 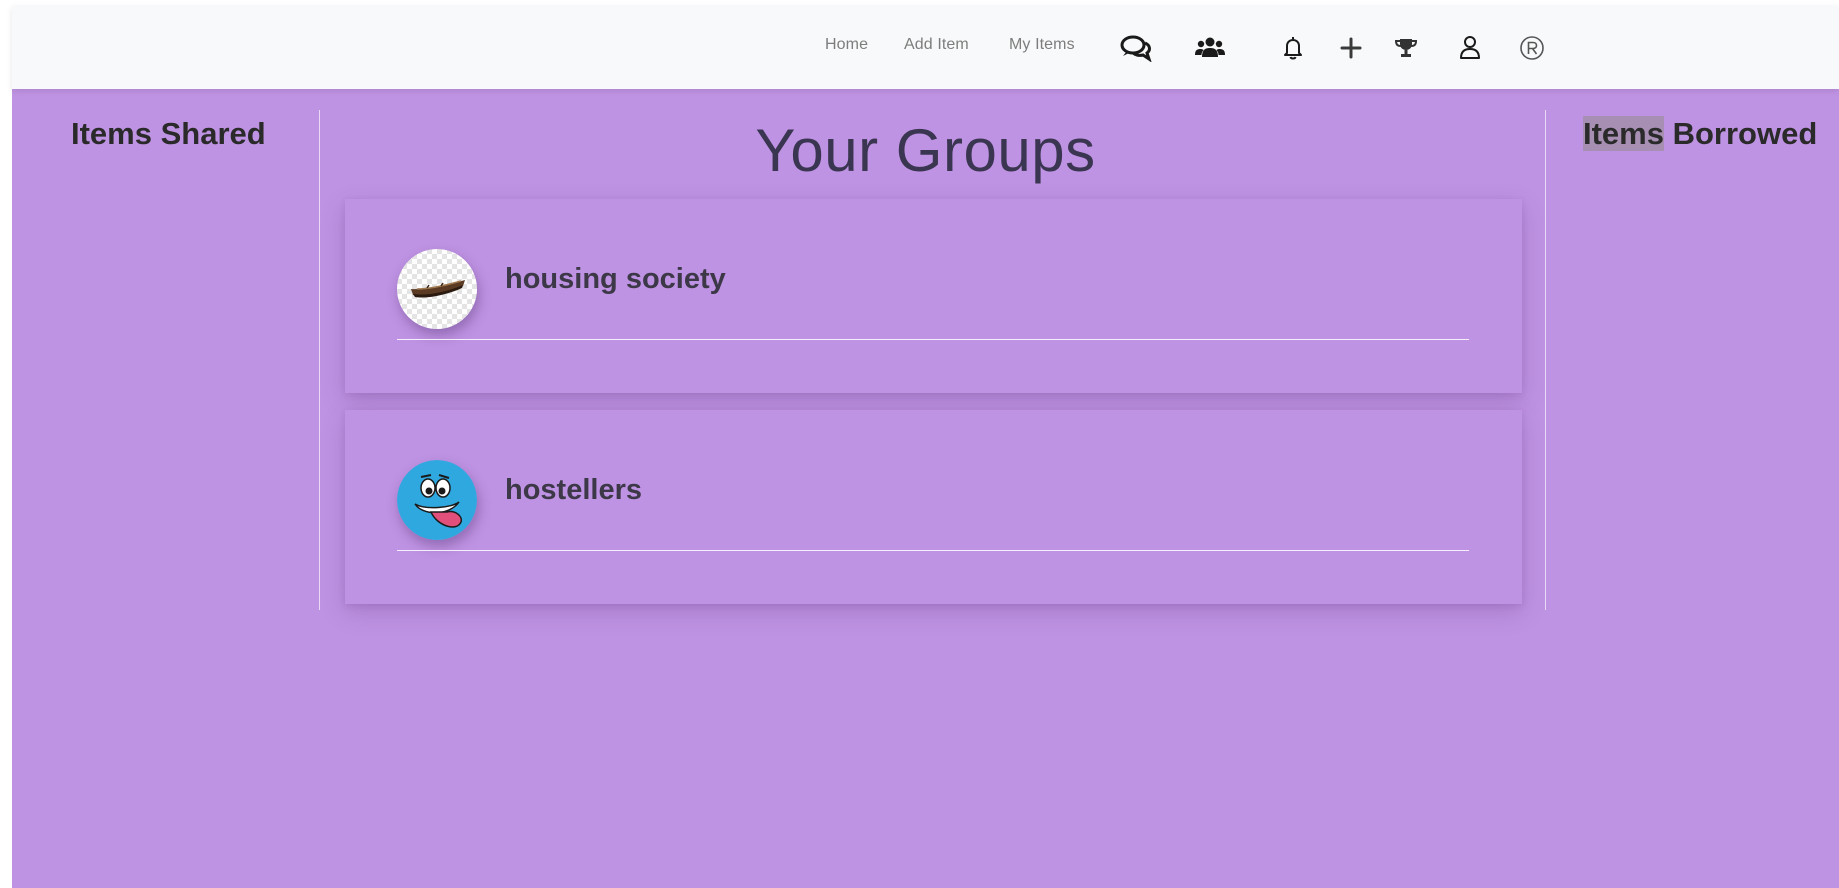 I want to click on bell-icon, so click(x=1293, y=48).